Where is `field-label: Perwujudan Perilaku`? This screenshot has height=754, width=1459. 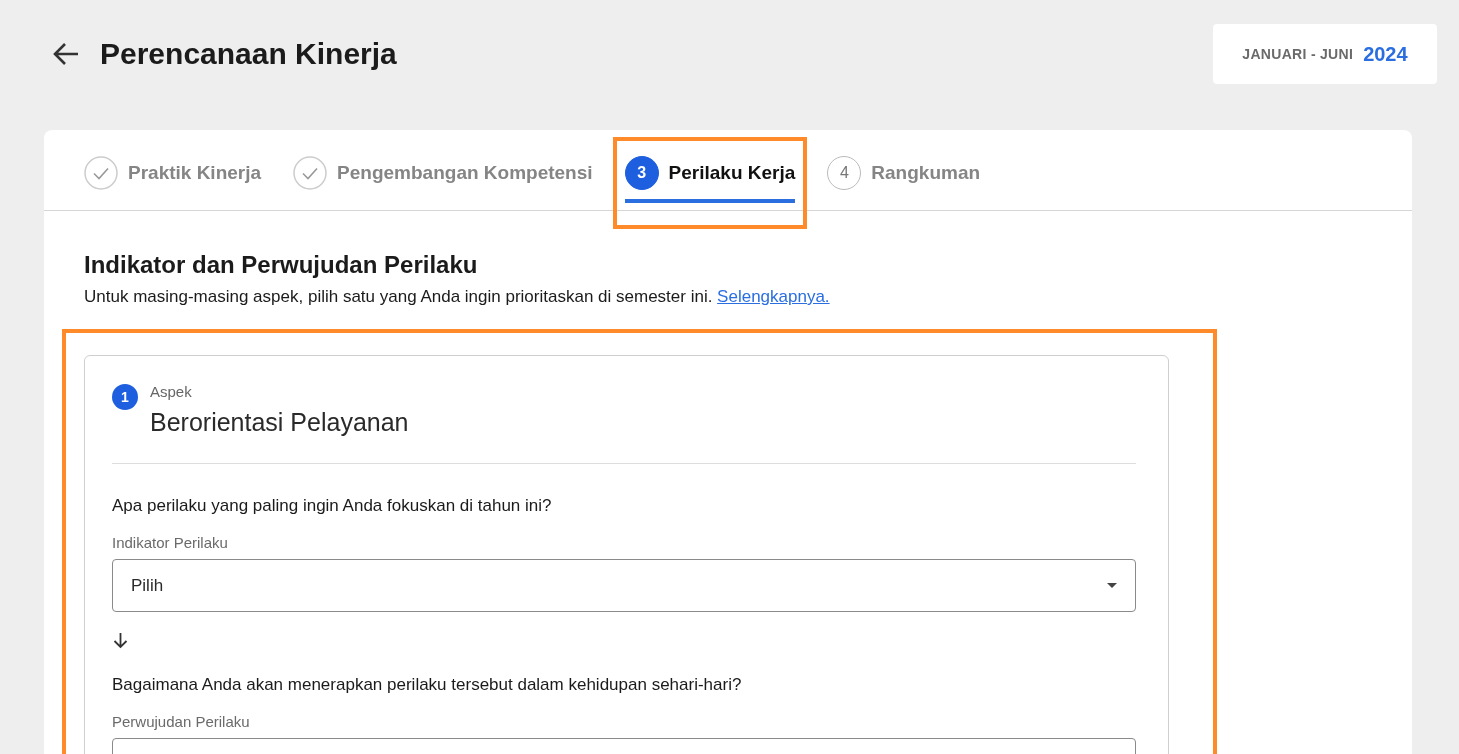 field-label: Perwujudan Perilaku is located at coordinates (181, 721).